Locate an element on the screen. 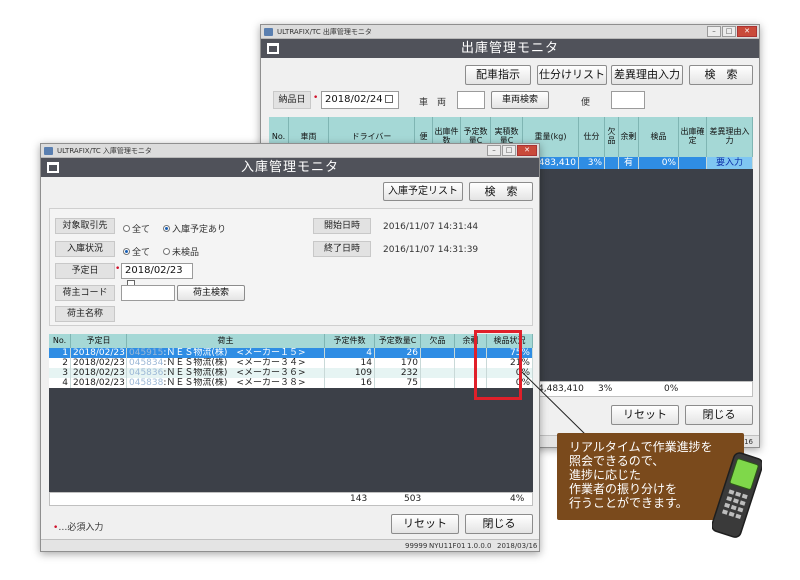 The width and height of the screenshot is (800, 580). handheld-terminal-icon is located at coordinates (737, 495).